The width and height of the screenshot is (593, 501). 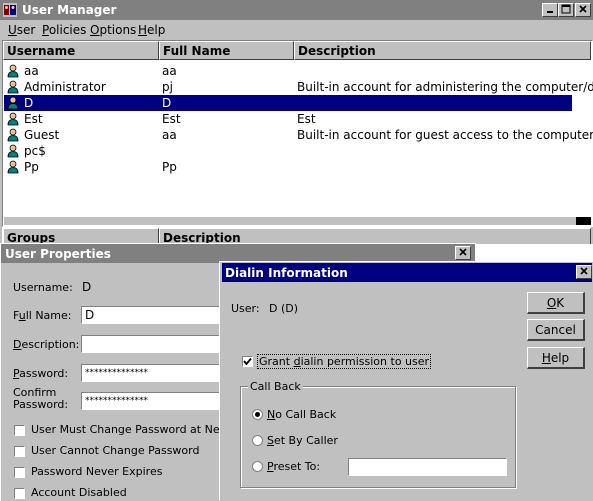 I want to click on radio-set-by-caller, so click(x=257, y=440).